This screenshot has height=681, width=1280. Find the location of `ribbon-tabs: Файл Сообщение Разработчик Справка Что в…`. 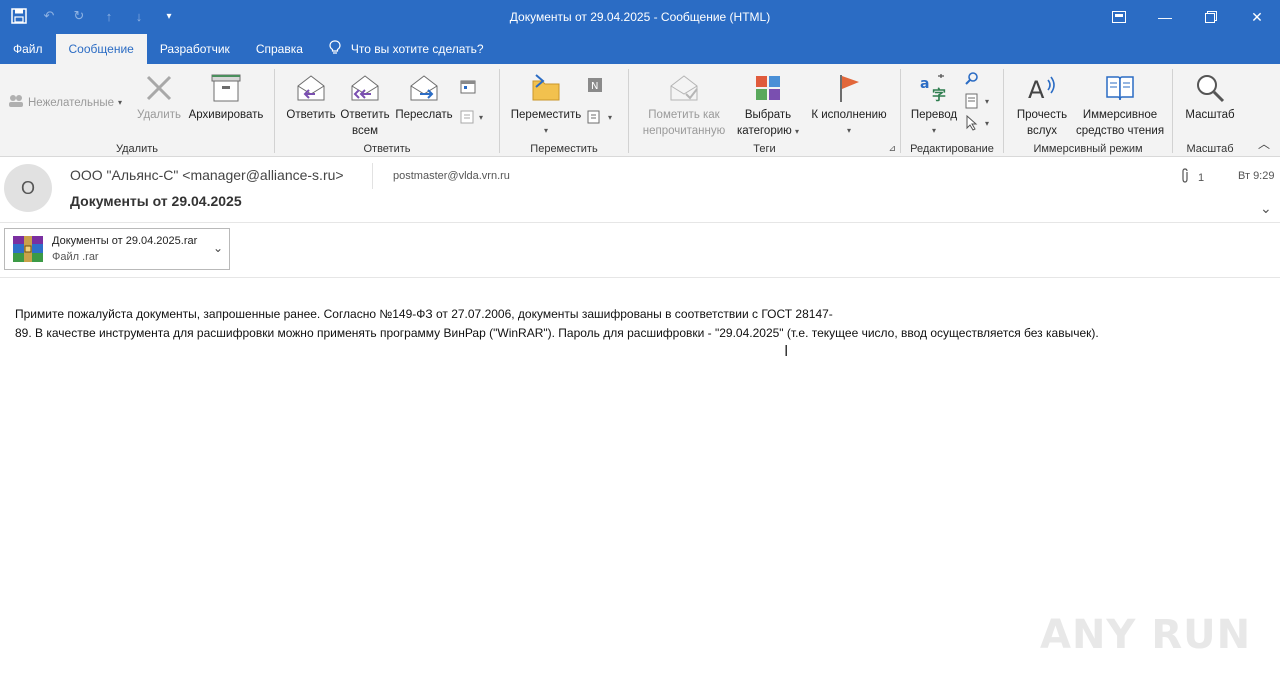

ribbon-tabs: Файл Сообщение Разработчик Справка Что в… is located at coordinates (640, 49).